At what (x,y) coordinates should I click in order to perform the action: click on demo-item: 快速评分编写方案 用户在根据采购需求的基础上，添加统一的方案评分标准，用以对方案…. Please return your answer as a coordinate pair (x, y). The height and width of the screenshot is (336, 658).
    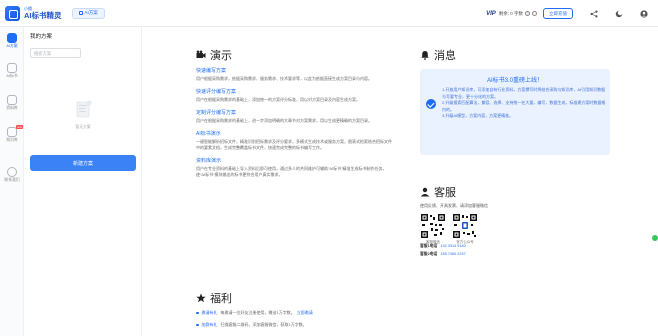
    Looking at the image, I should click on (294, 95).